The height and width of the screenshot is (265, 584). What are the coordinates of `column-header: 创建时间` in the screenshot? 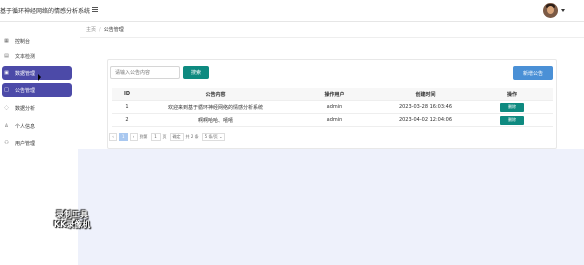 It's located at (425, 94).